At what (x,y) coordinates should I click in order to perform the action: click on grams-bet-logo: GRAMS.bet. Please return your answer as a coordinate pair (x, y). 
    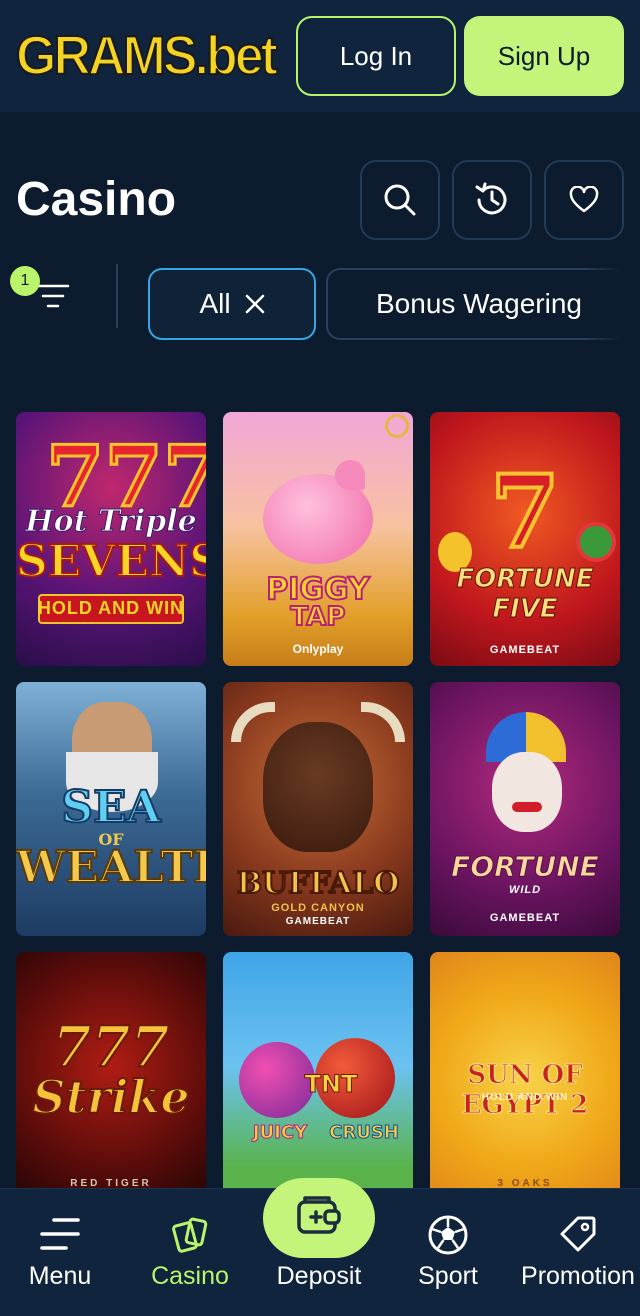
    Looking at the image, I should click on (147, 56).